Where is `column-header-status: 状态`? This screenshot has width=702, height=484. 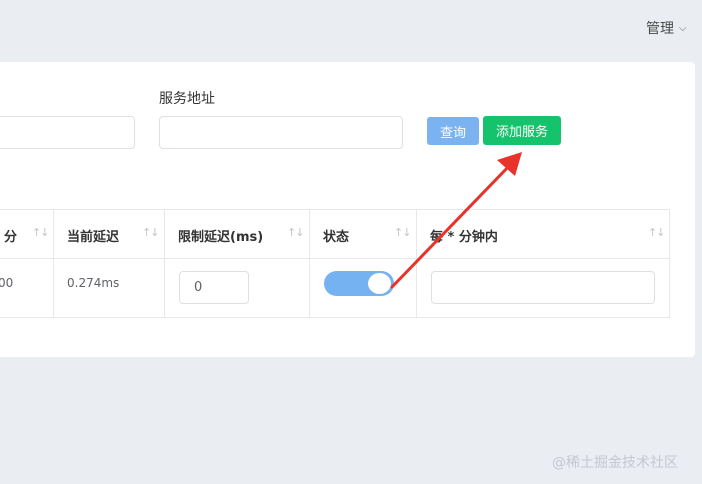
column-header-status: 状态 is located at coordinates (336, 237).